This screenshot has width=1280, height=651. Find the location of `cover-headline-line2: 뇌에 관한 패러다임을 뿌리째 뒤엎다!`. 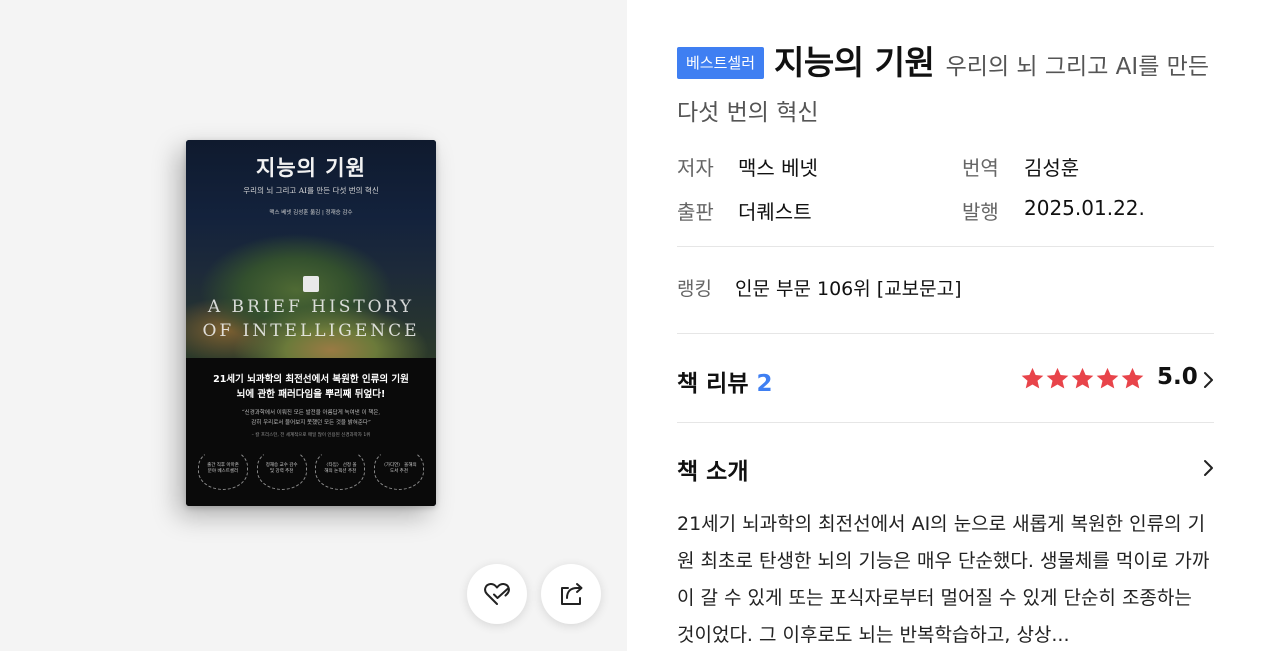

cover-headline-line2: 뇌에 관한 패러다임을 뿌리째 뒤엎다! is located at coordinates (311, 394).